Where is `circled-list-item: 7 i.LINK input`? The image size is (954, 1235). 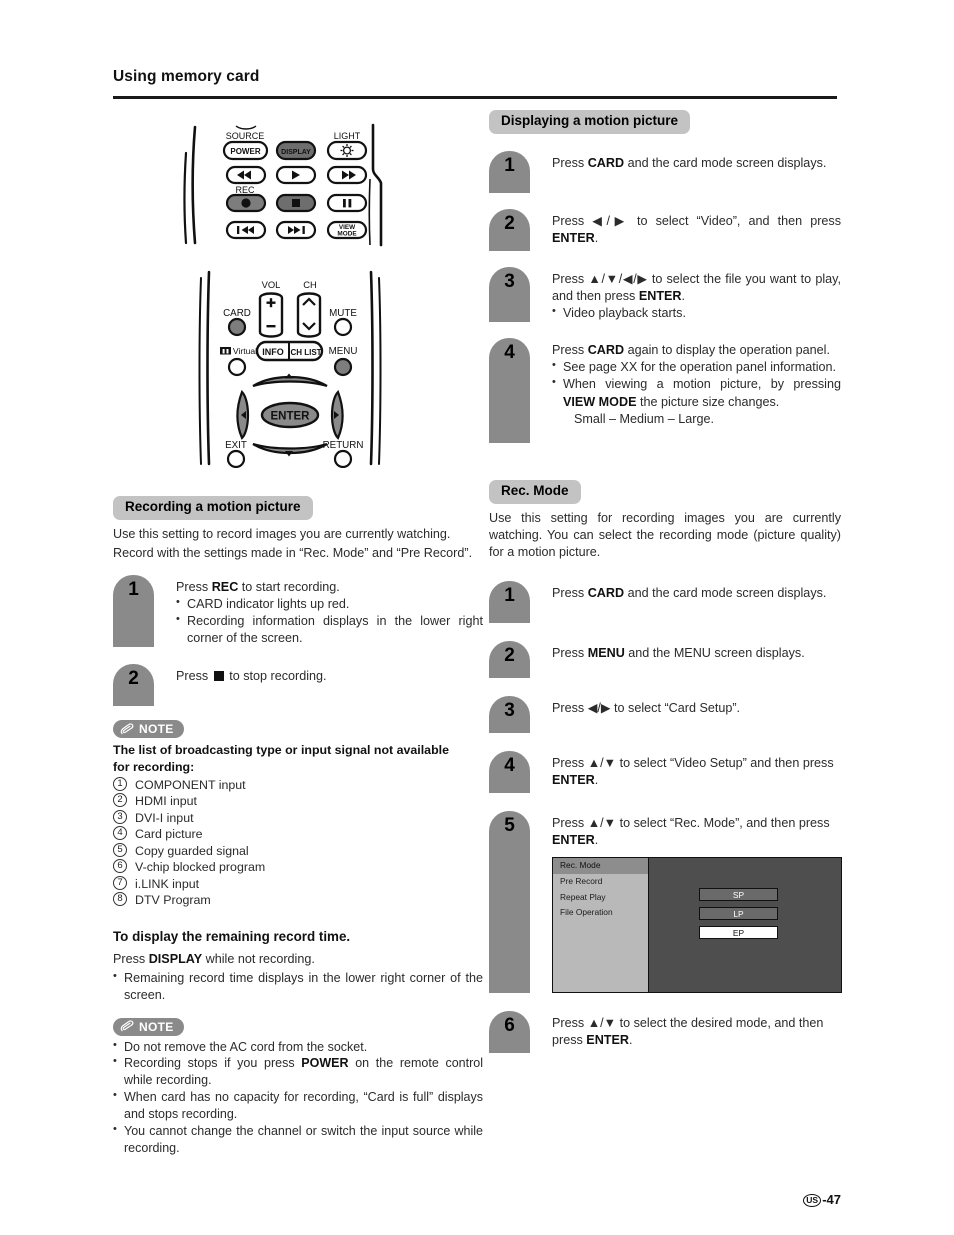 circled-list-item: 7 i.LINK input is located at coordinates (298, 884).